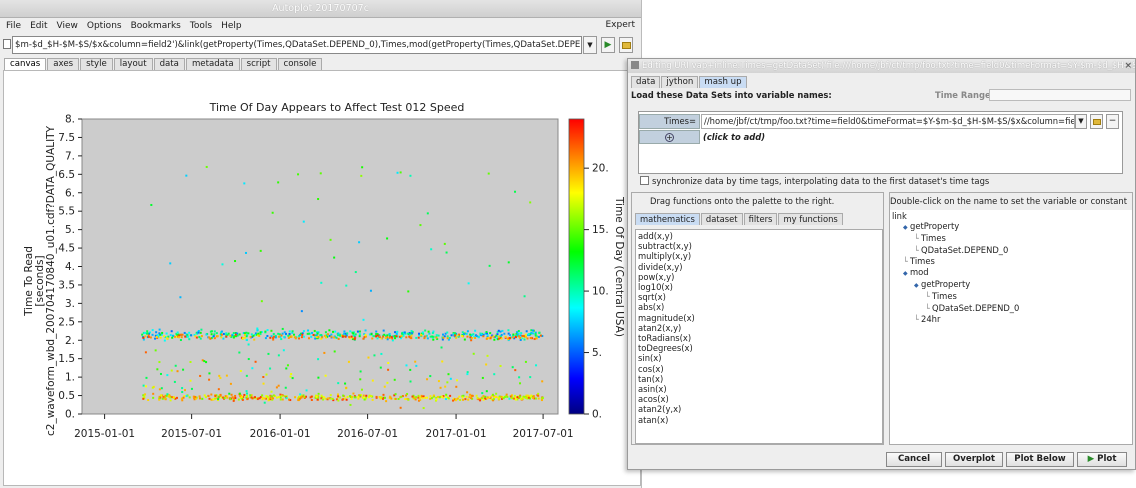  I want to click on tree-node-label: mod, so click(919, 272).